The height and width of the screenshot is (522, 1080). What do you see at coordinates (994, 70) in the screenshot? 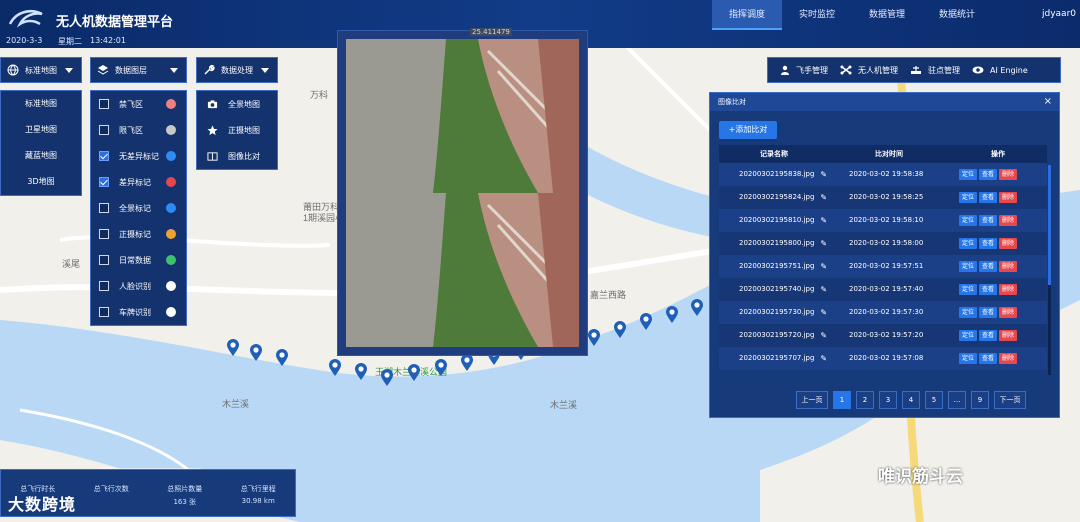
I see `ai-engine-button: AI Engine` at bounding box center [994, 70].